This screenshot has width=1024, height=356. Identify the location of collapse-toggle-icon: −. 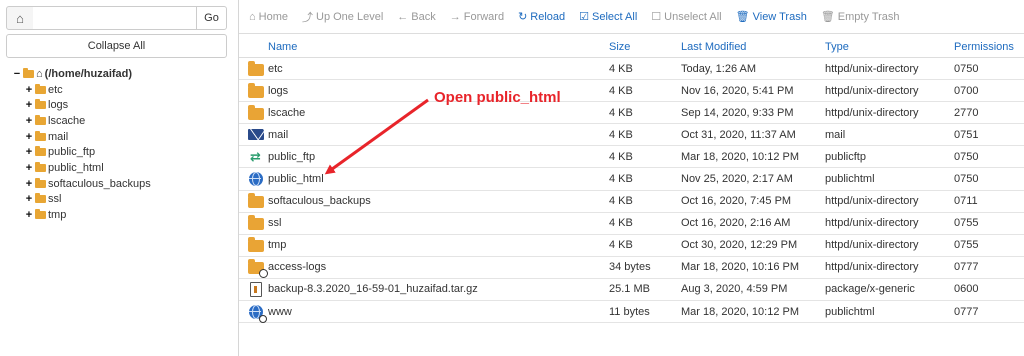
(17, 74).